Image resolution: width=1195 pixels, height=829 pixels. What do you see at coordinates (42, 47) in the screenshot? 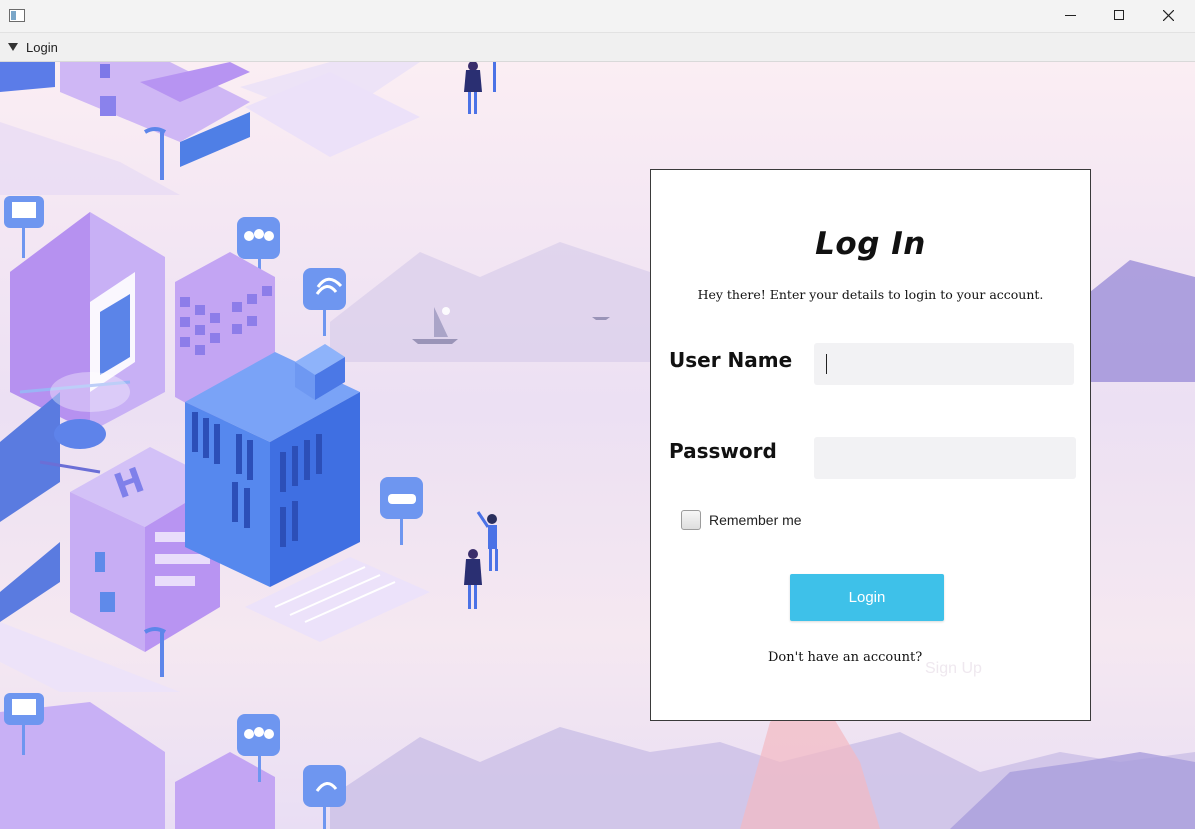
I see `login-menu-label: Login` at bounding box center [42, 47].